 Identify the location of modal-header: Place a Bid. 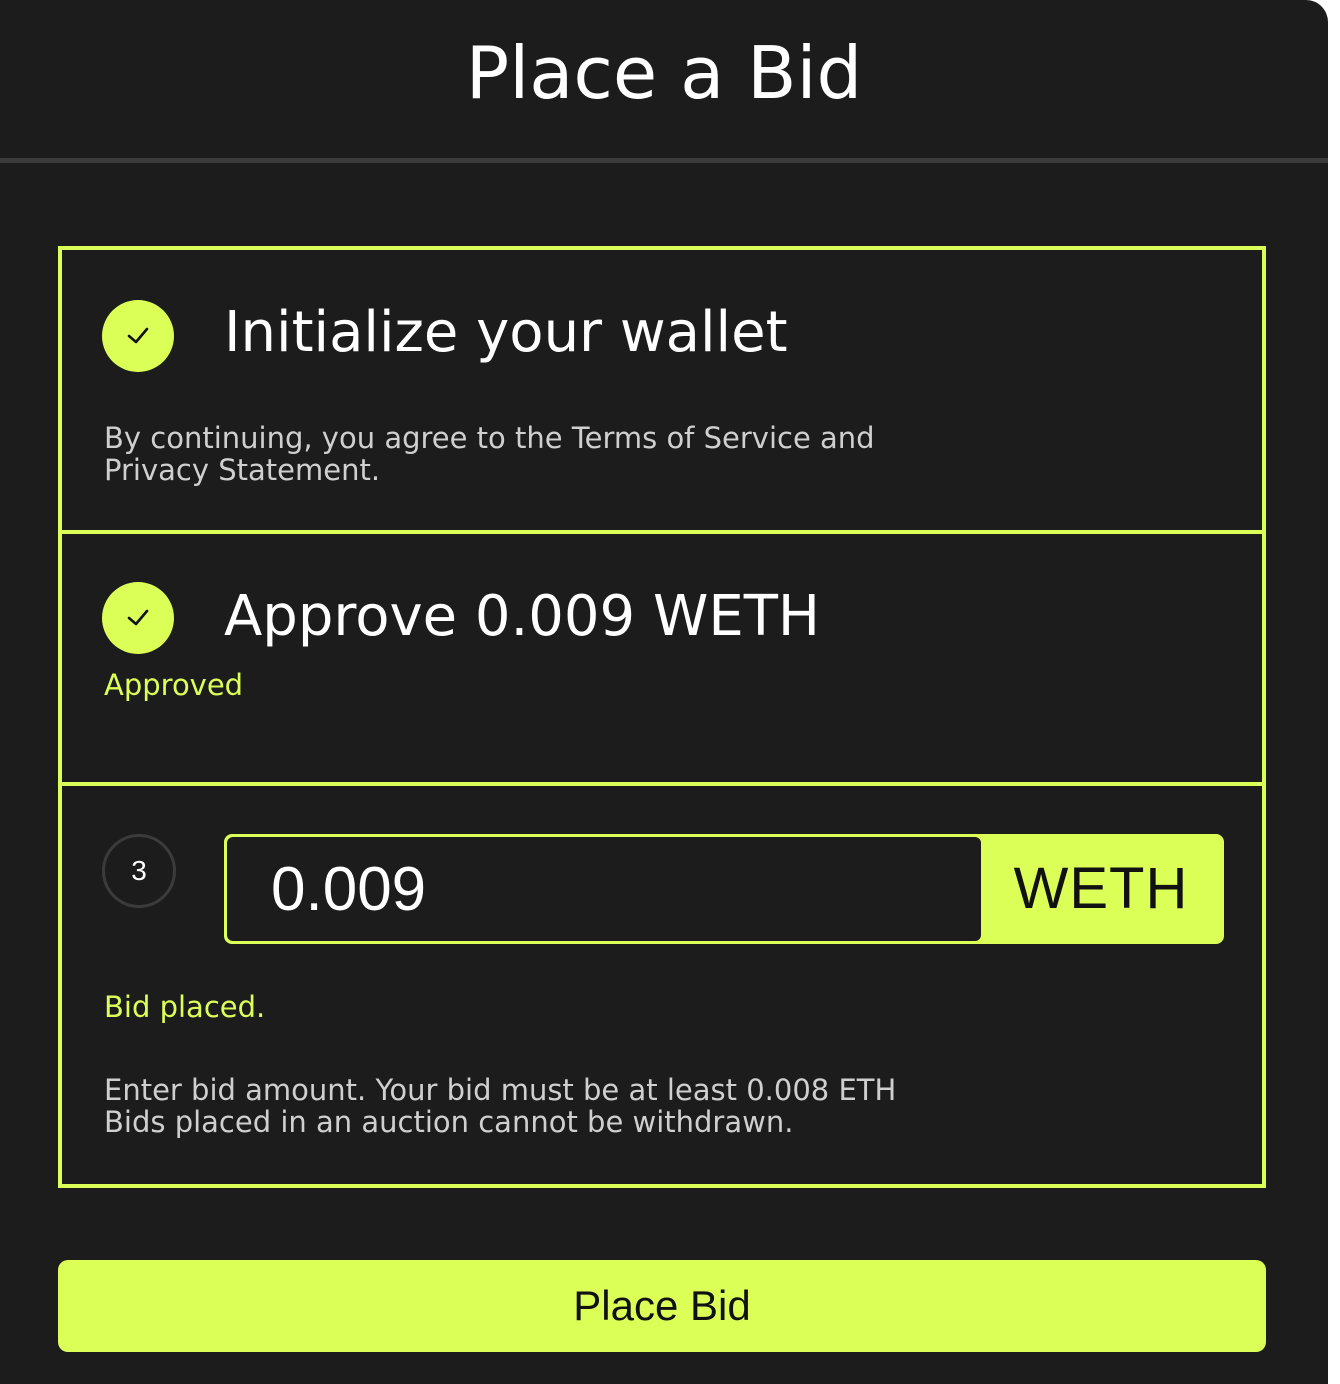
(664, 81).